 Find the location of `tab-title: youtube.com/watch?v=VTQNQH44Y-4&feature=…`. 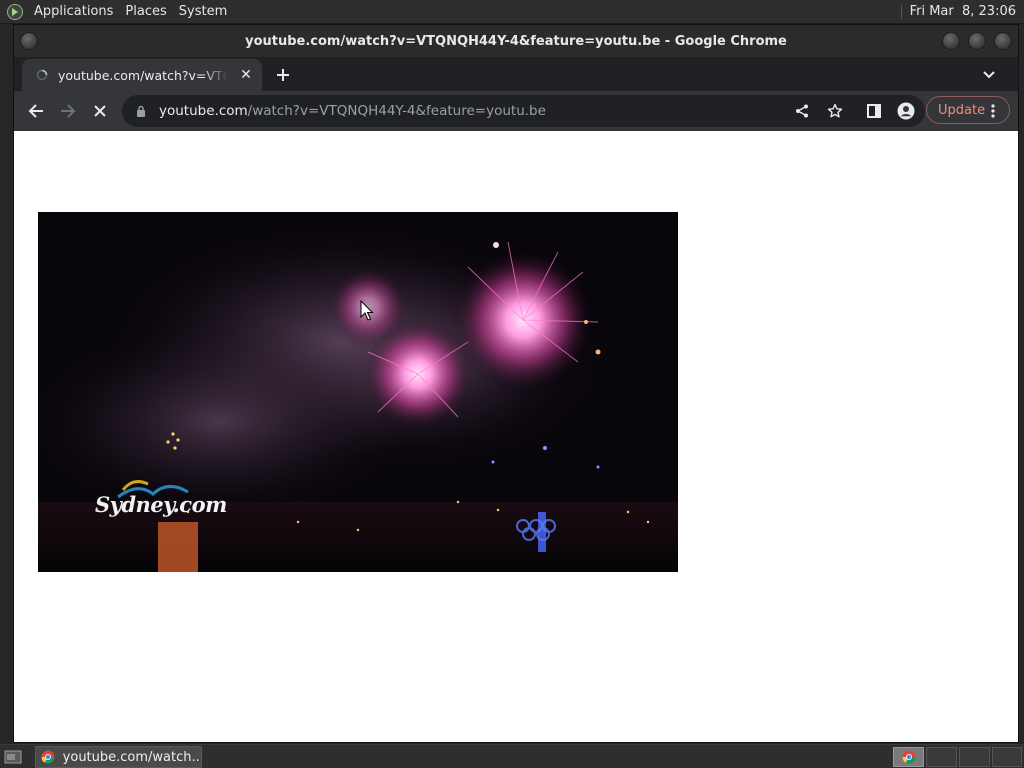

tab-title: youtube.com/watch?v=VTQNQH44Y-4&feature=… is located at coordinates (143, 75).